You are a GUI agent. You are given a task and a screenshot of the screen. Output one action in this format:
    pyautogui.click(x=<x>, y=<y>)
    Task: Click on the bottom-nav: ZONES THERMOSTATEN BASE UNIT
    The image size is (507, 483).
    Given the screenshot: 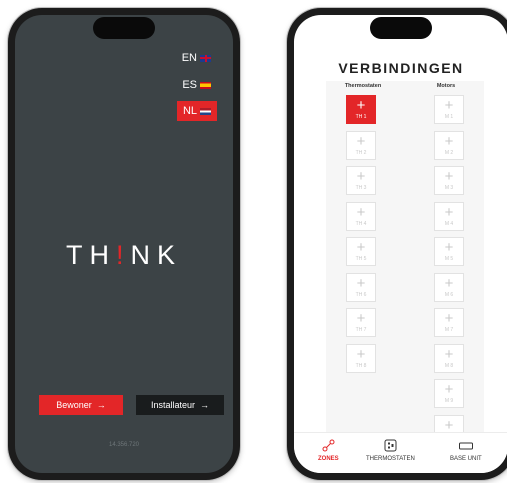 What is the action you would take?
    pyautogui.click(x=400, y=452)
    